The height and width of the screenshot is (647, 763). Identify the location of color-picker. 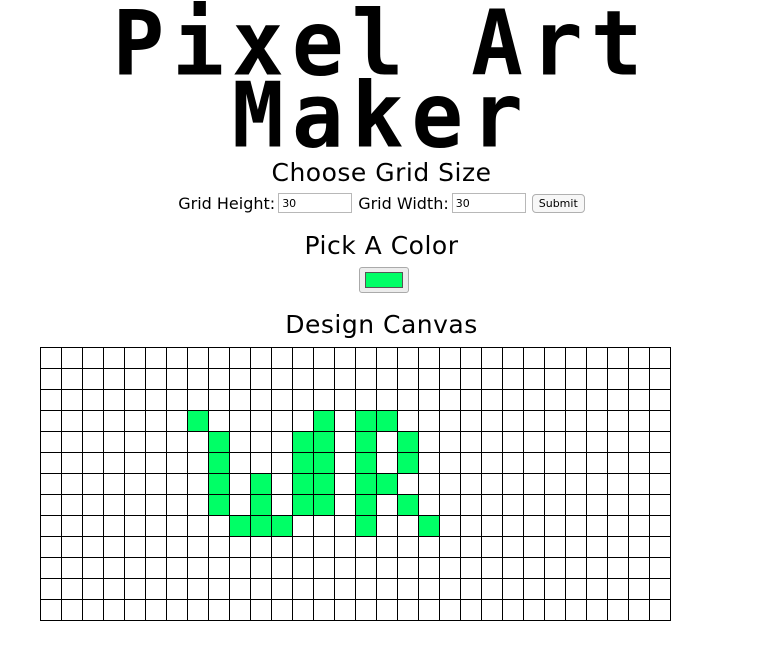
(384, 280).